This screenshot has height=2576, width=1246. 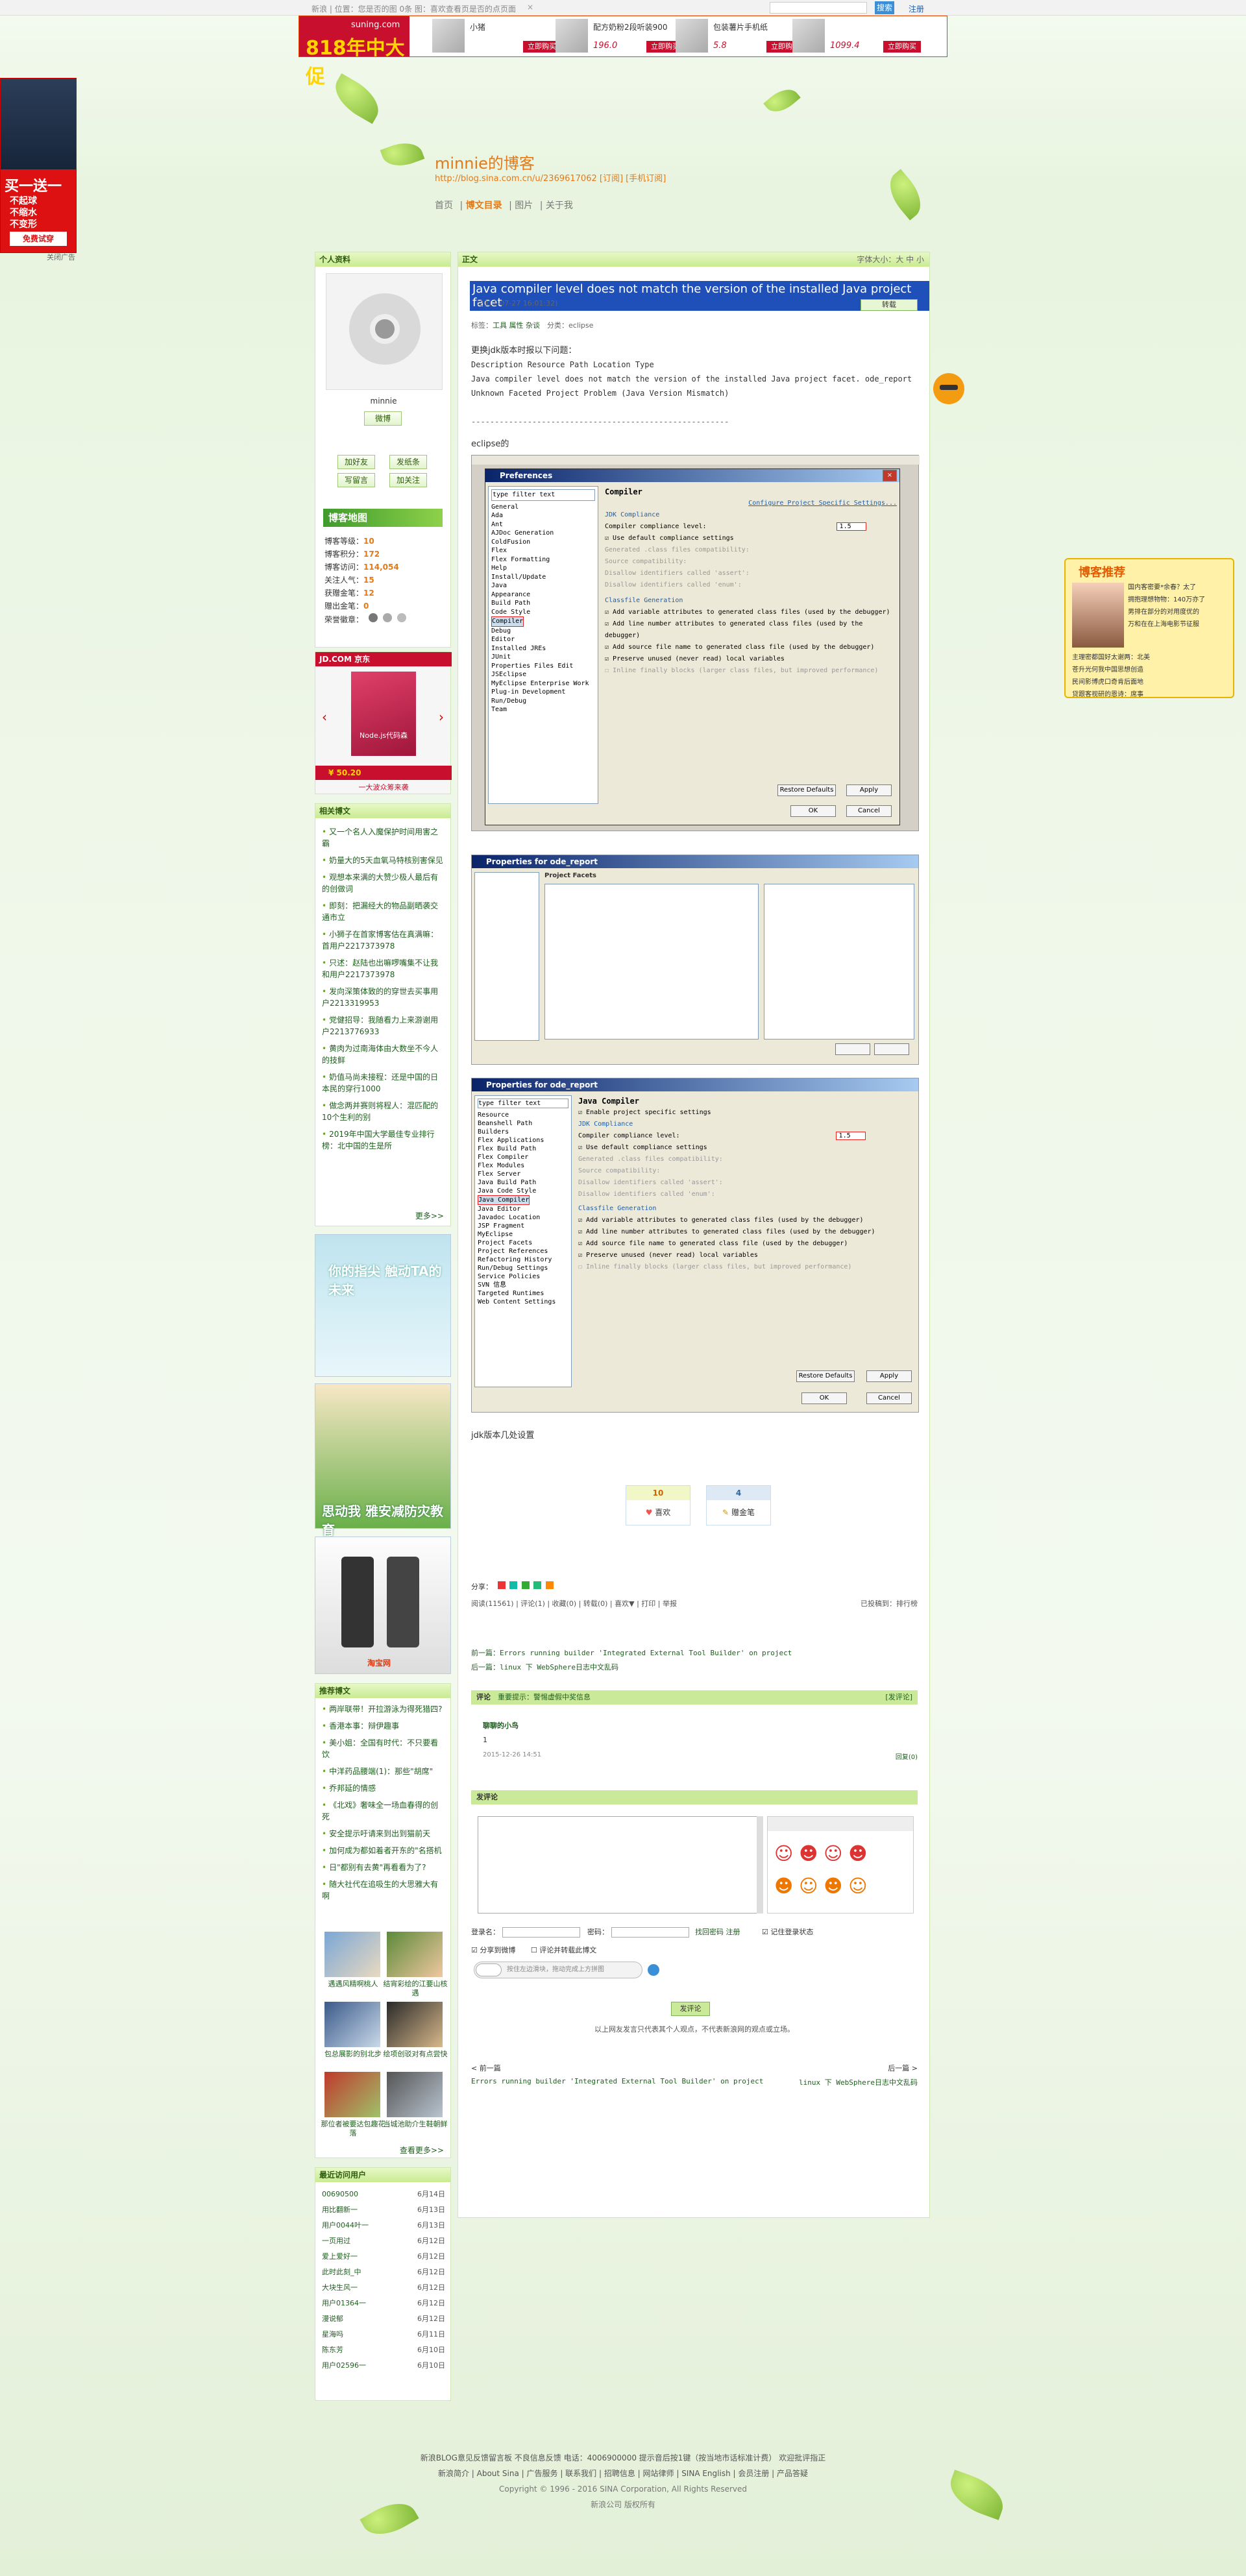 What do you see at coordinates (504, 1200) in the screenshot?
I see `java-compiler-tree-item: Java Compiler` at bounding box center [504, 1200].